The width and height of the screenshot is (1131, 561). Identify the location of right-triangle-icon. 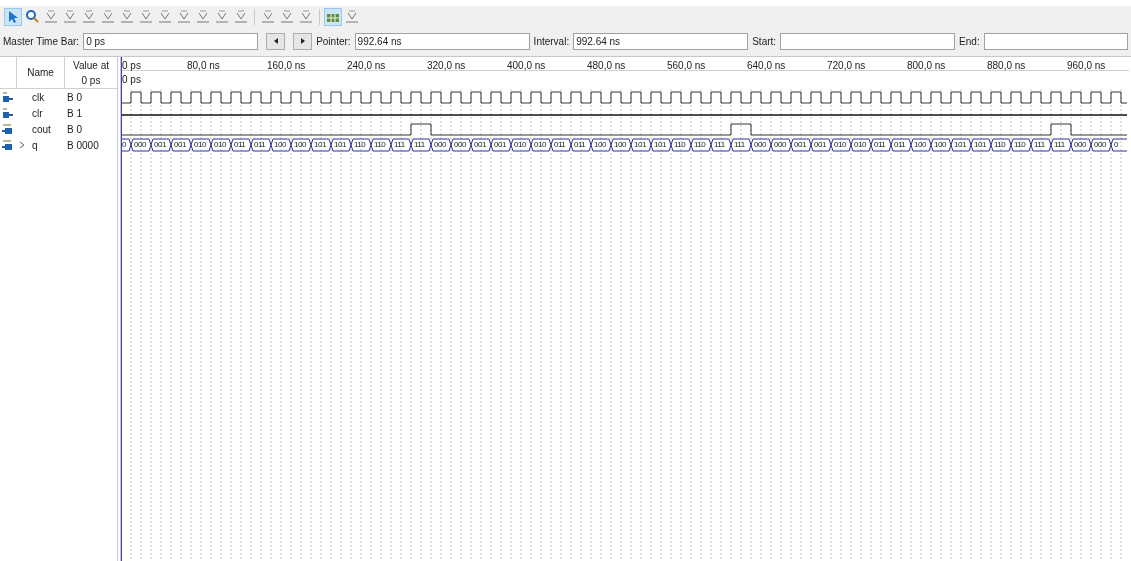
(302, 41).